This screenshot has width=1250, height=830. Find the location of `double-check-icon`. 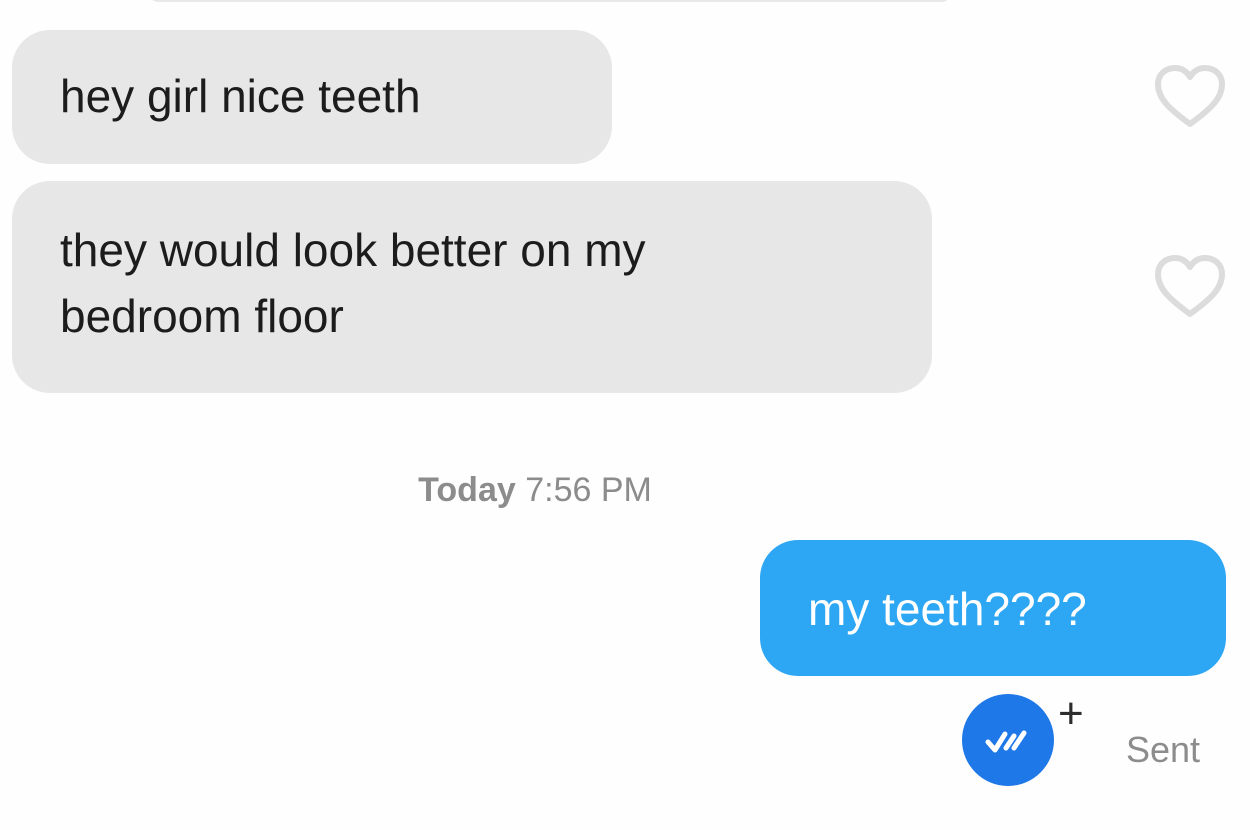

double-check-icon is located at coordinates (1006, 741).